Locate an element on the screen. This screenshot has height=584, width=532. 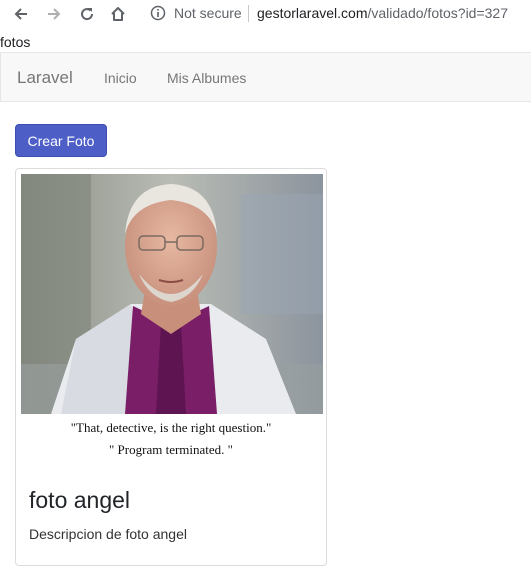
card-title: foto angel is located at coordinates (80, 500).